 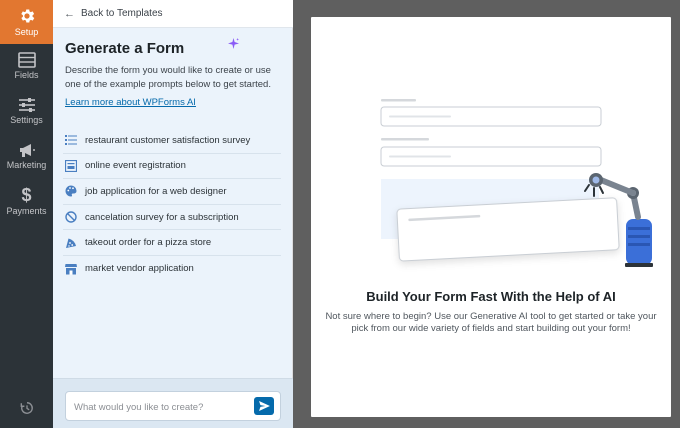 I want to click on nav-marketing-label: Marketing, so click(x=26, y=165).